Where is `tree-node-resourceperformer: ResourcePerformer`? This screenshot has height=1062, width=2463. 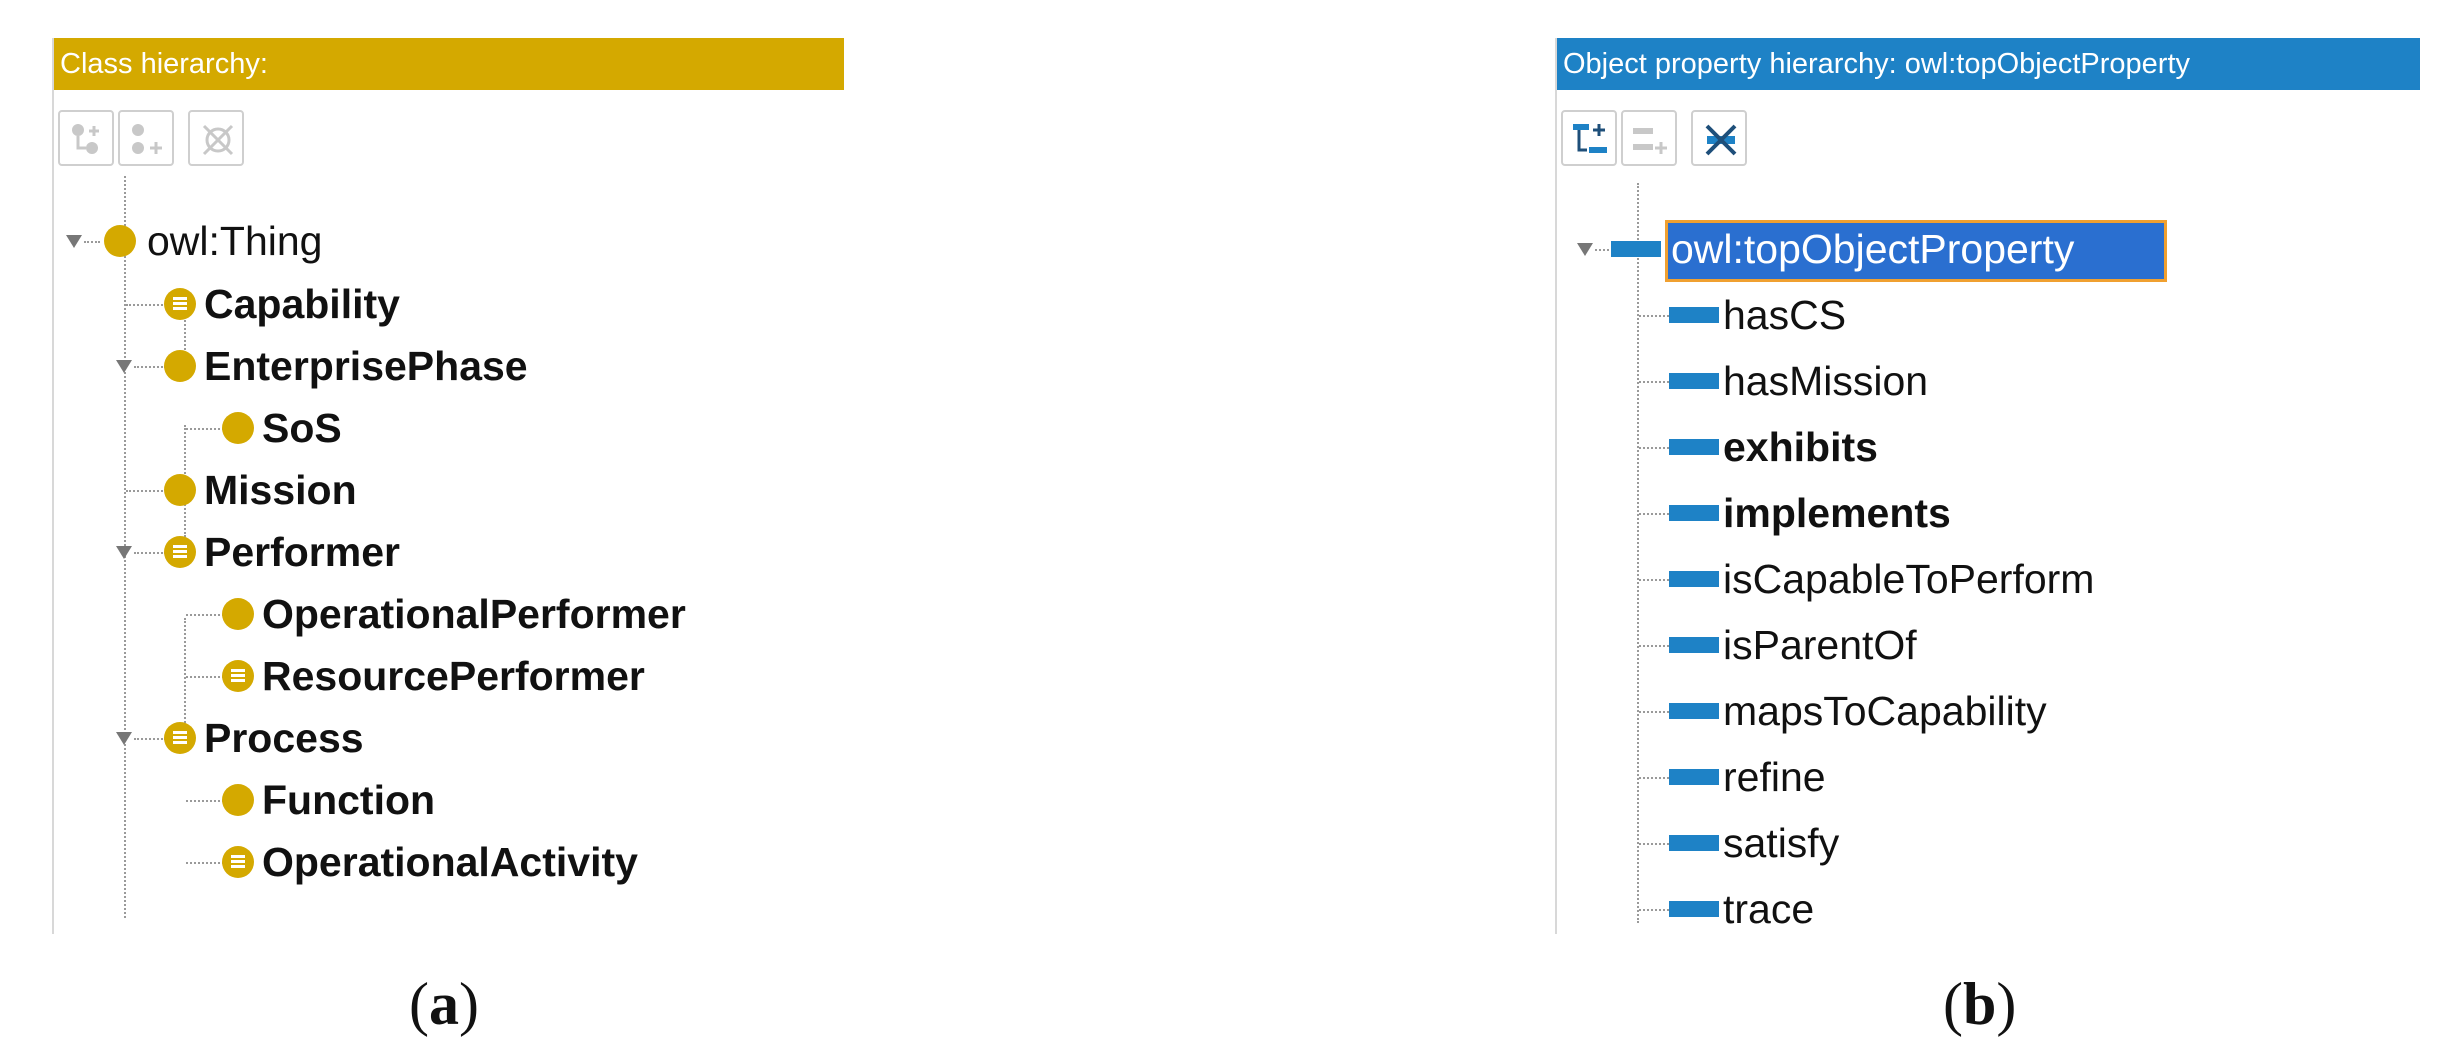 tree-node-resourceperformer: ResourcePerformer is located at coordinates (444, 676).